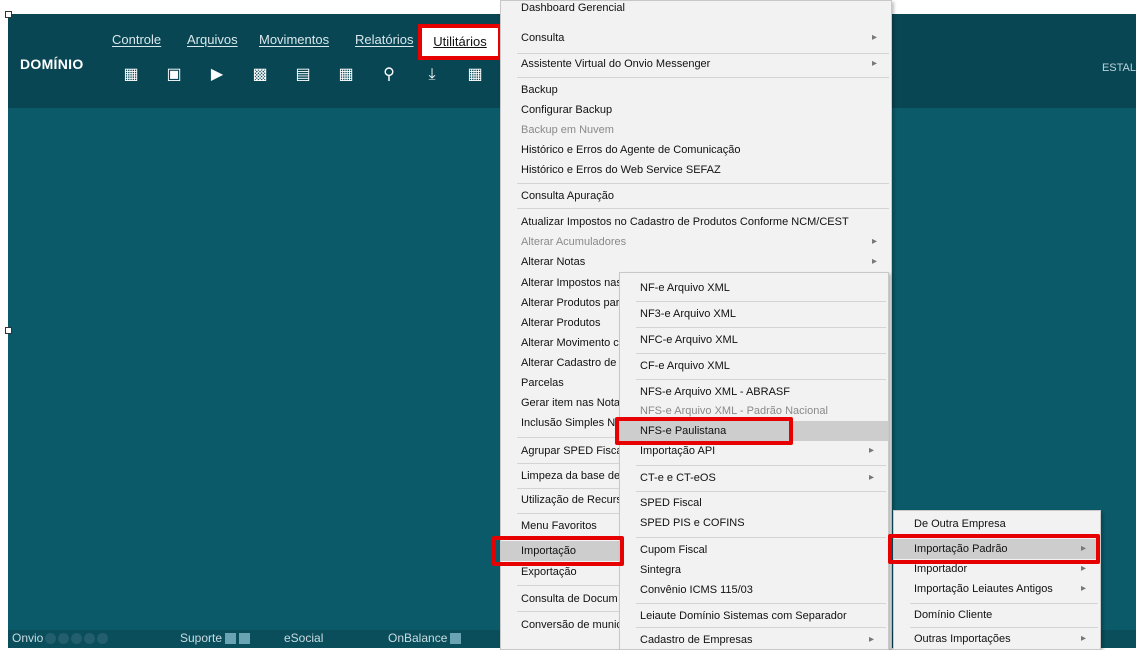 This screenshot has height=650, width=1136. What do you see at coordinates (346, 75) in the screenshot?
I see `calculator-icon: ▦` at bounding box center [346, 75].